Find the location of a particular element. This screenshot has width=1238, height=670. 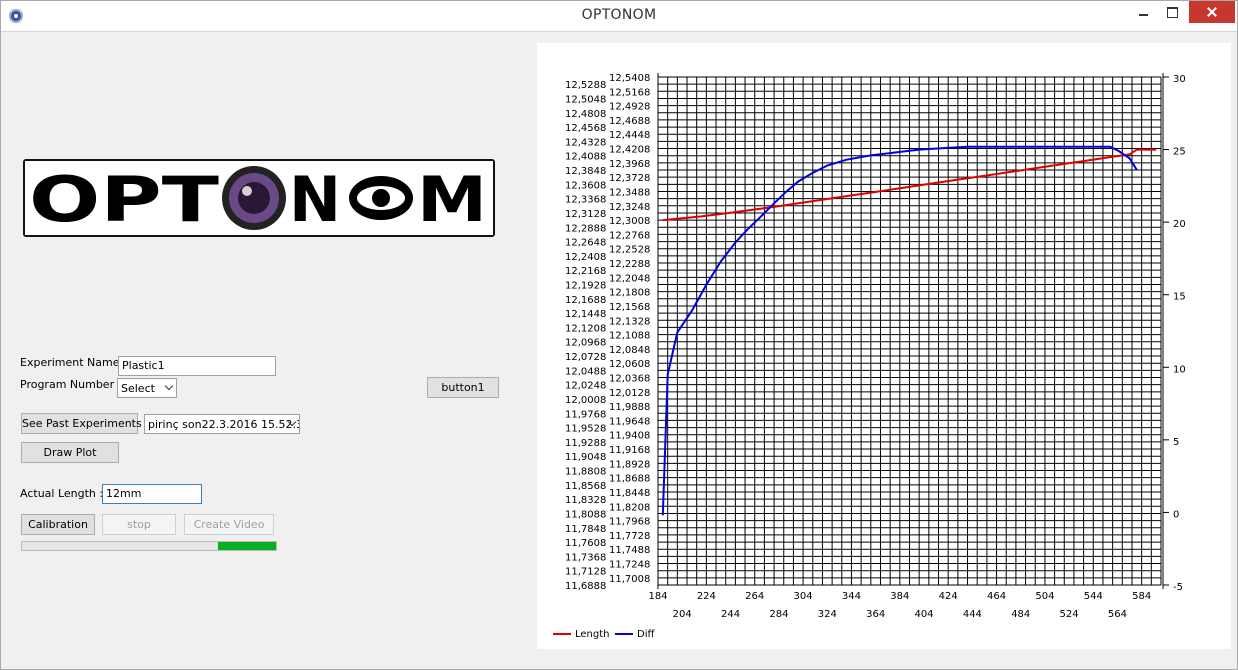

left-axis-tick-label: 11,7368 is located at coordinates (585, 557).